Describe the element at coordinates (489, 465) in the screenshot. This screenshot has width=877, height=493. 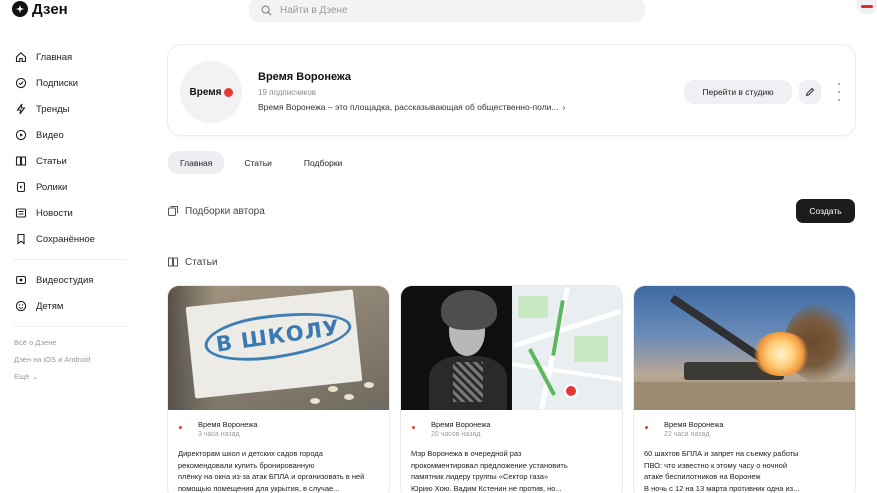
I see `snippet-line: прокомментировал предложение установить` at that location.